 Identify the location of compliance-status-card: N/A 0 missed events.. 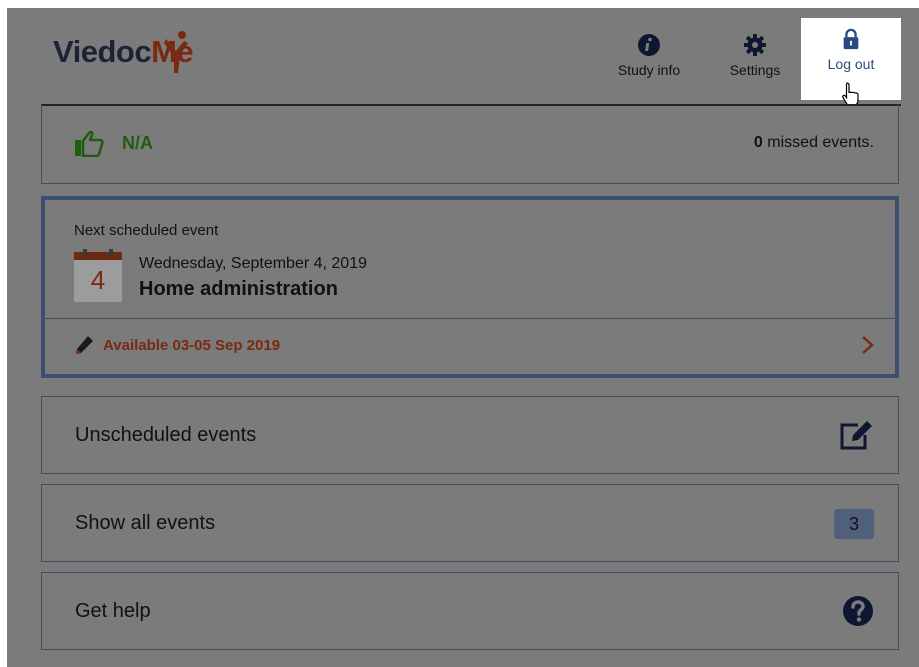
(470, 144).